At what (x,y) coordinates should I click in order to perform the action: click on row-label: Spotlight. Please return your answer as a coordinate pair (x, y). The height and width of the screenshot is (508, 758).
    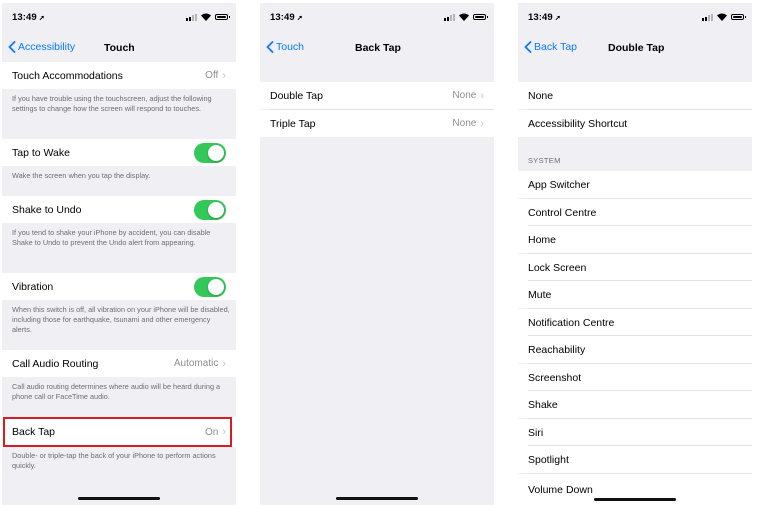
    Looking at the image, I should click on (548, 459).